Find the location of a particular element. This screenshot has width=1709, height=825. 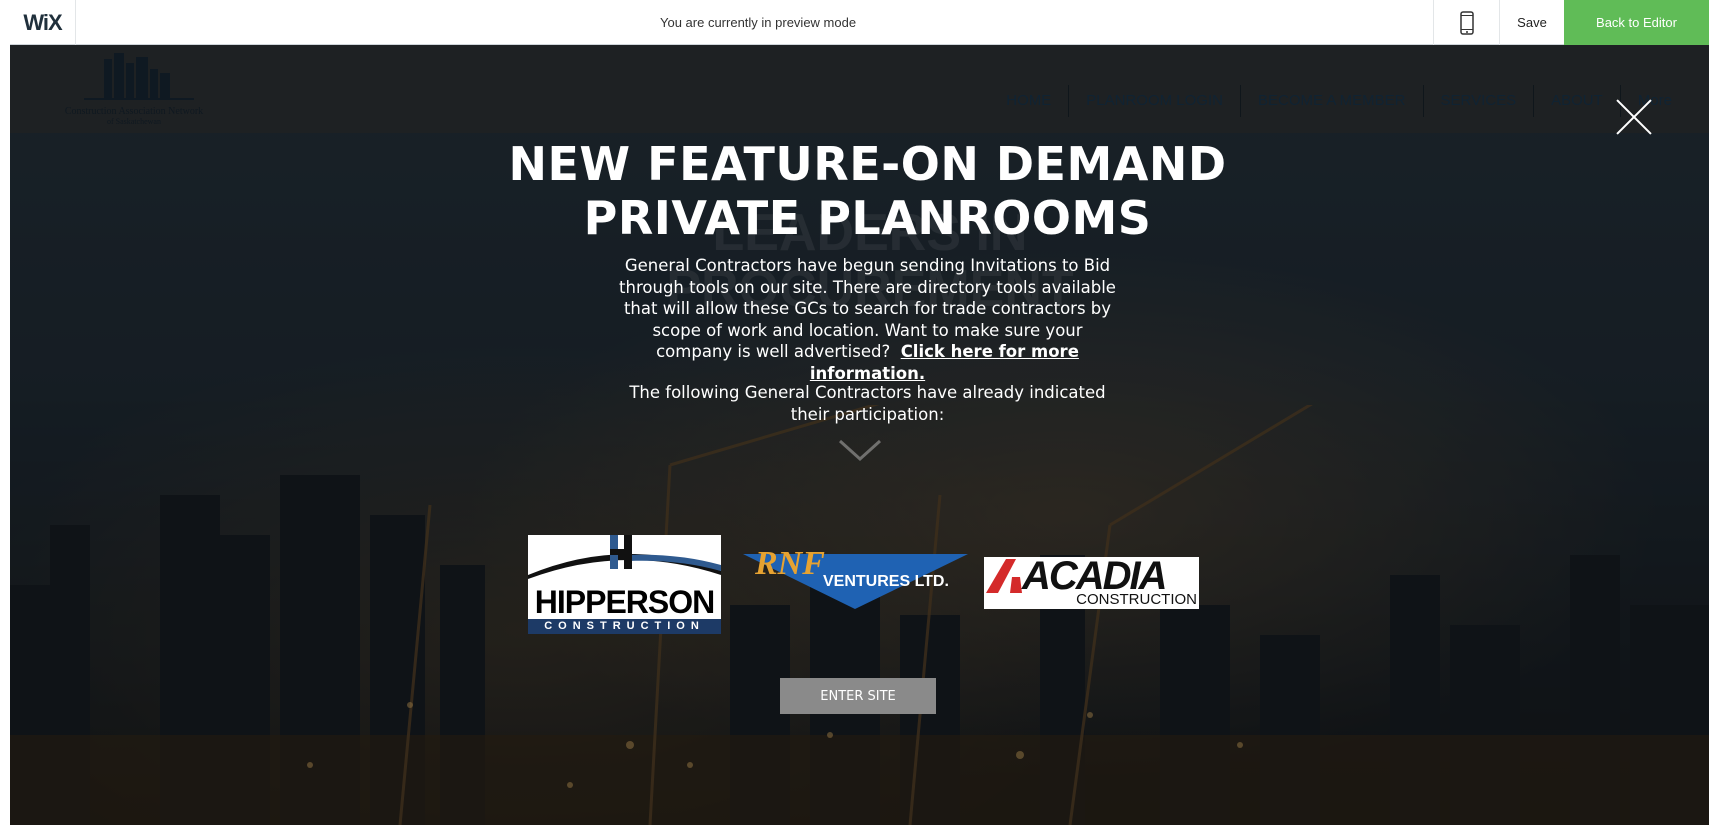

acadia-subtitle: CONSTRUCTION is located at coordinates (1136, 599).